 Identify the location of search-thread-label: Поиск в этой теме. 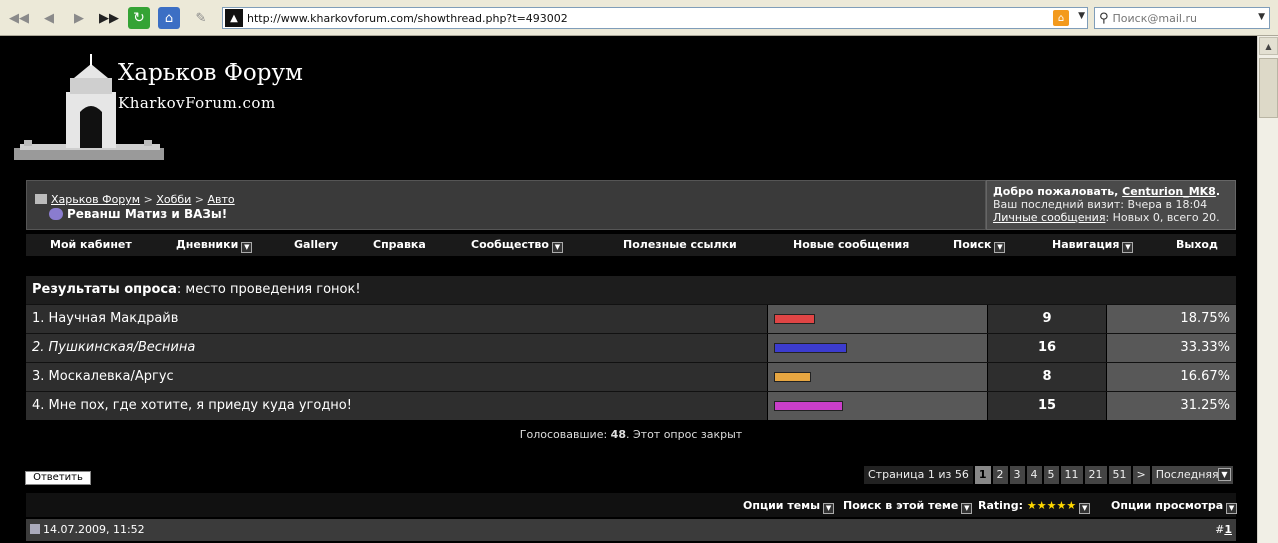
(901, 505).